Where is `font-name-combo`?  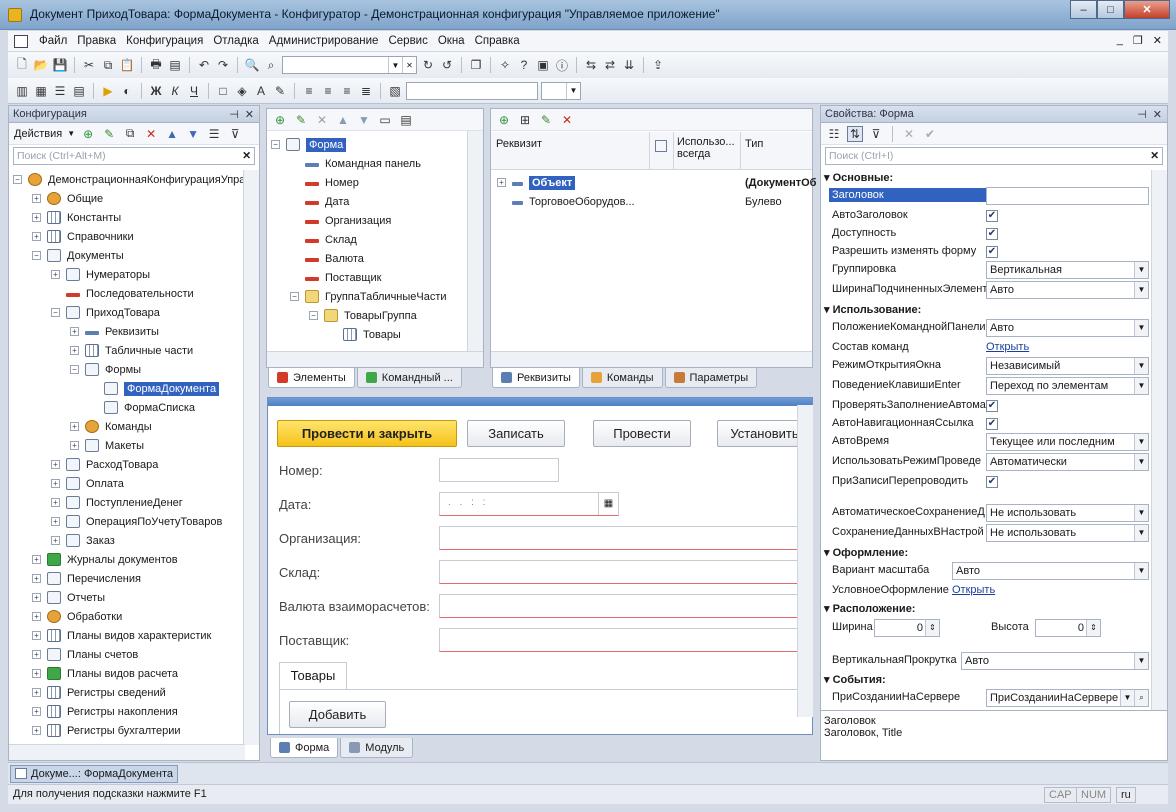
font-name-combo is located at coordinates (472, 90).